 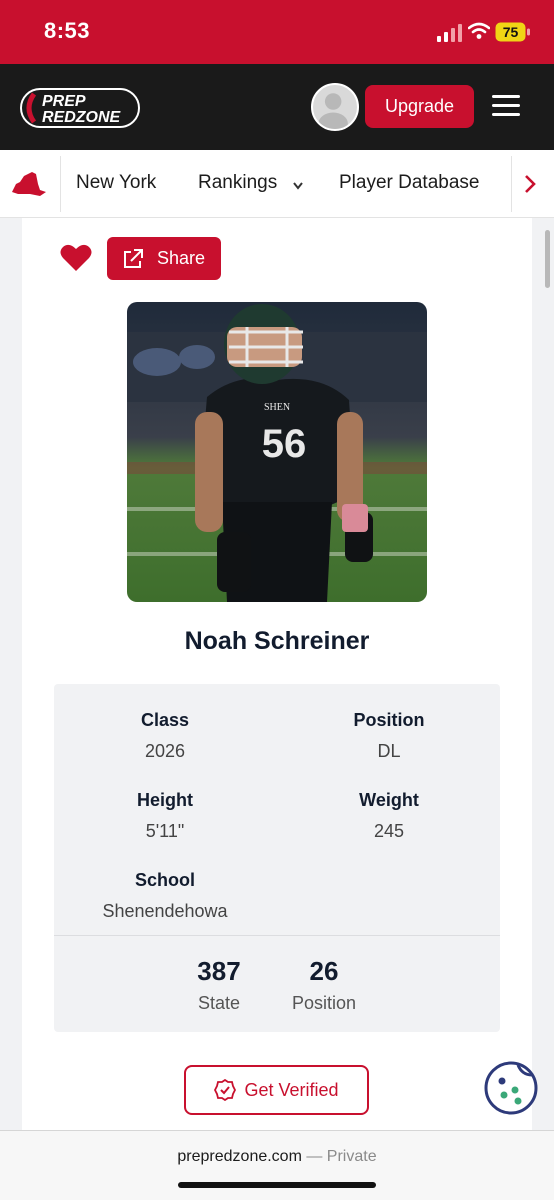 I want to click on browser-address-bar: prepredzone.com — Private, so click(x=277, y=1165).